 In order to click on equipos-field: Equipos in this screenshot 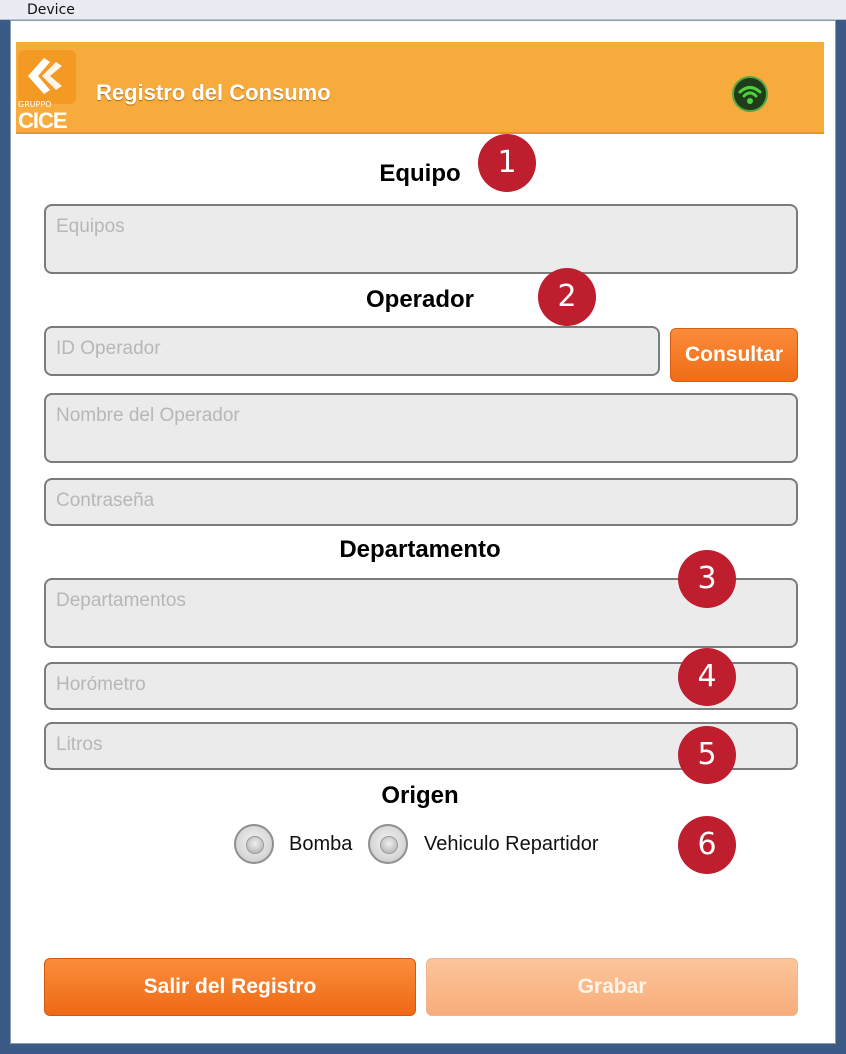, I will do `click(421, 239)`.